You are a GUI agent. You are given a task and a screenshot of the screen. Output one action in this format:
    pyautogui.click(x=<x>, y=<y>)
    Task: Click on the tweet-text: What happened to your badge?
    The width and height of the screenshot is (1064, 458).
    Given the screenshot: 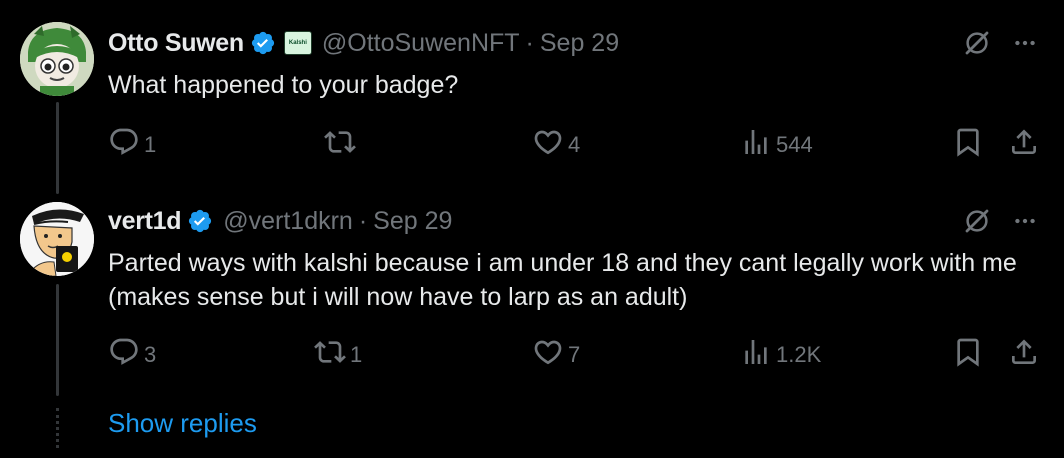 What is the action you would take?
    pyautogui.click(x=283, y=85)
    